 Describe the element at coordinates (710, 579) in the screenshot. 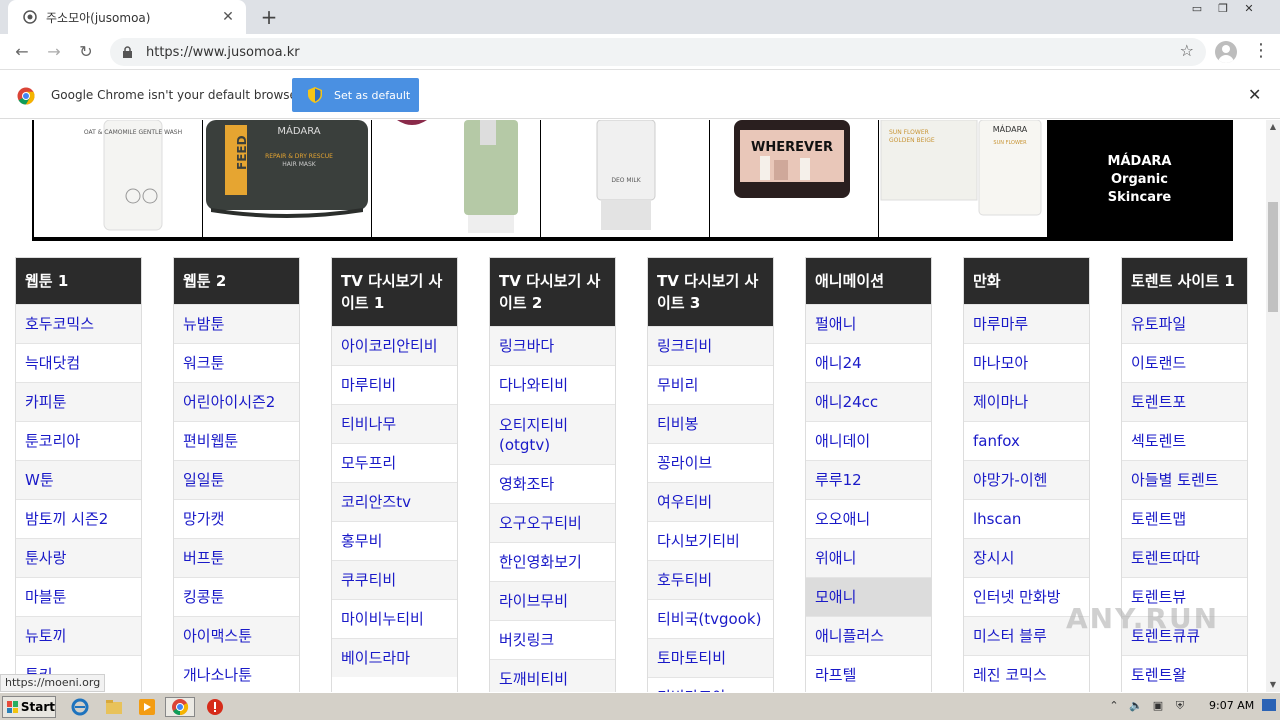

I see `site-link: 호두티비` at that location.